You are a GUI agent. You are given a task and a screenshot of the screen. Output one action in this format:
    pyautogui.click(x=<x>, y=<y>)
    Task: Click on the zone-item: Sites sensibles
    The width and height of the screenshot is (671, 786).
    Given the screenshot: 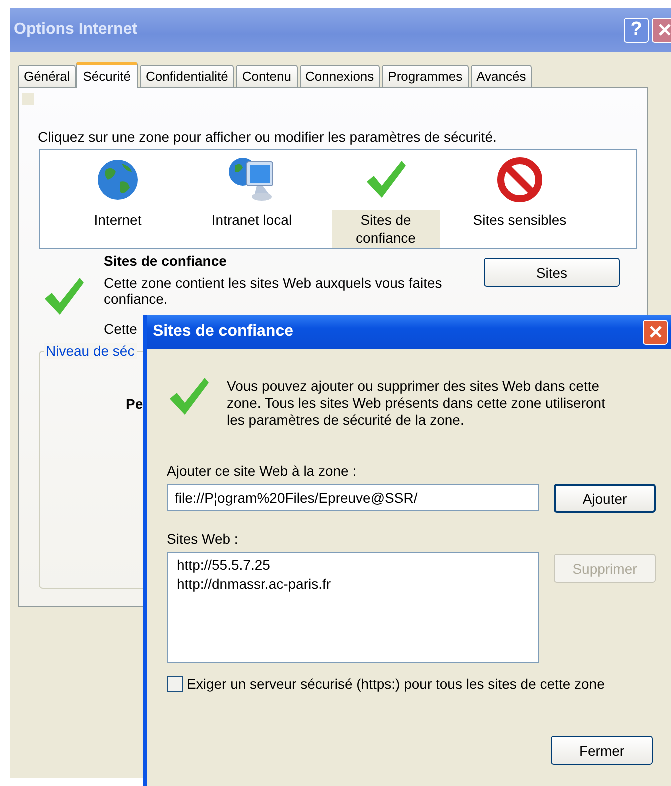 What is the action you would take?
    pyautogui.click(x=520, y=220)
    